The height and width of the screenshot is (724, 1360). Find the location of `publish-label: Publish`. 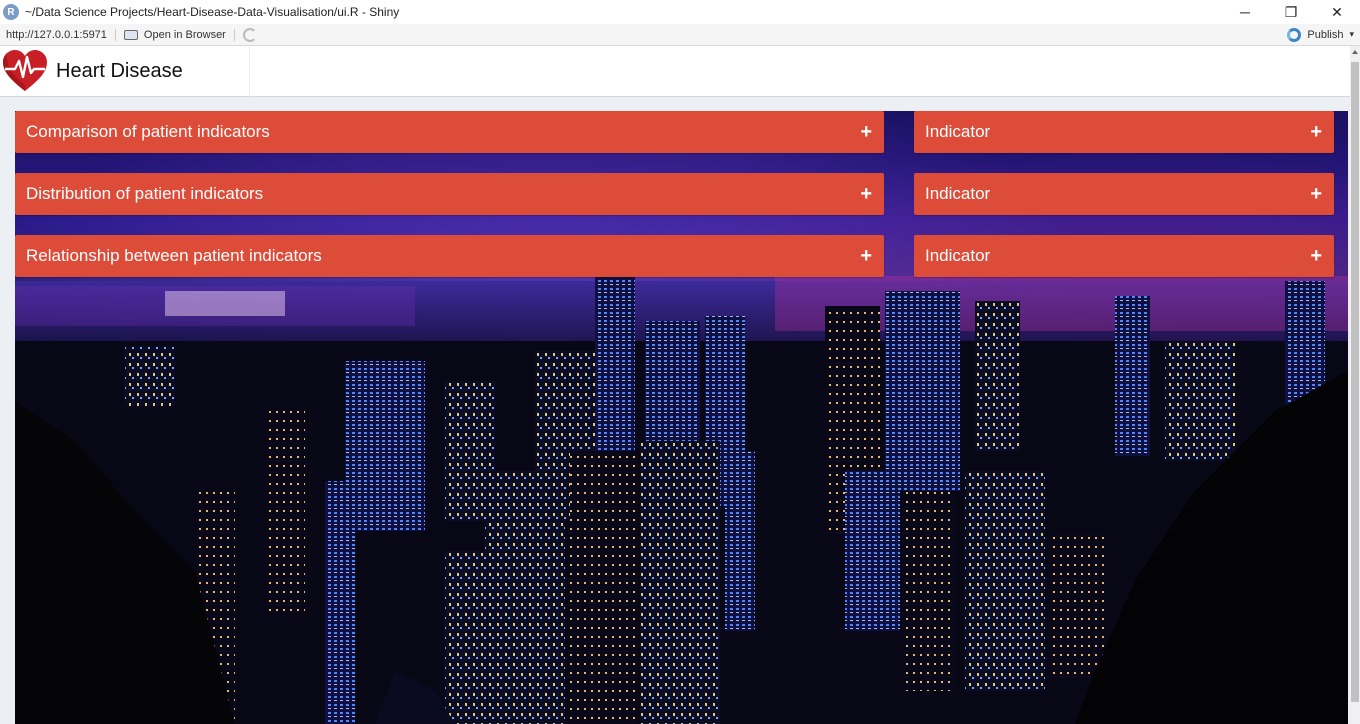

publish-label: Publish is located at coordinates (1325, 34).